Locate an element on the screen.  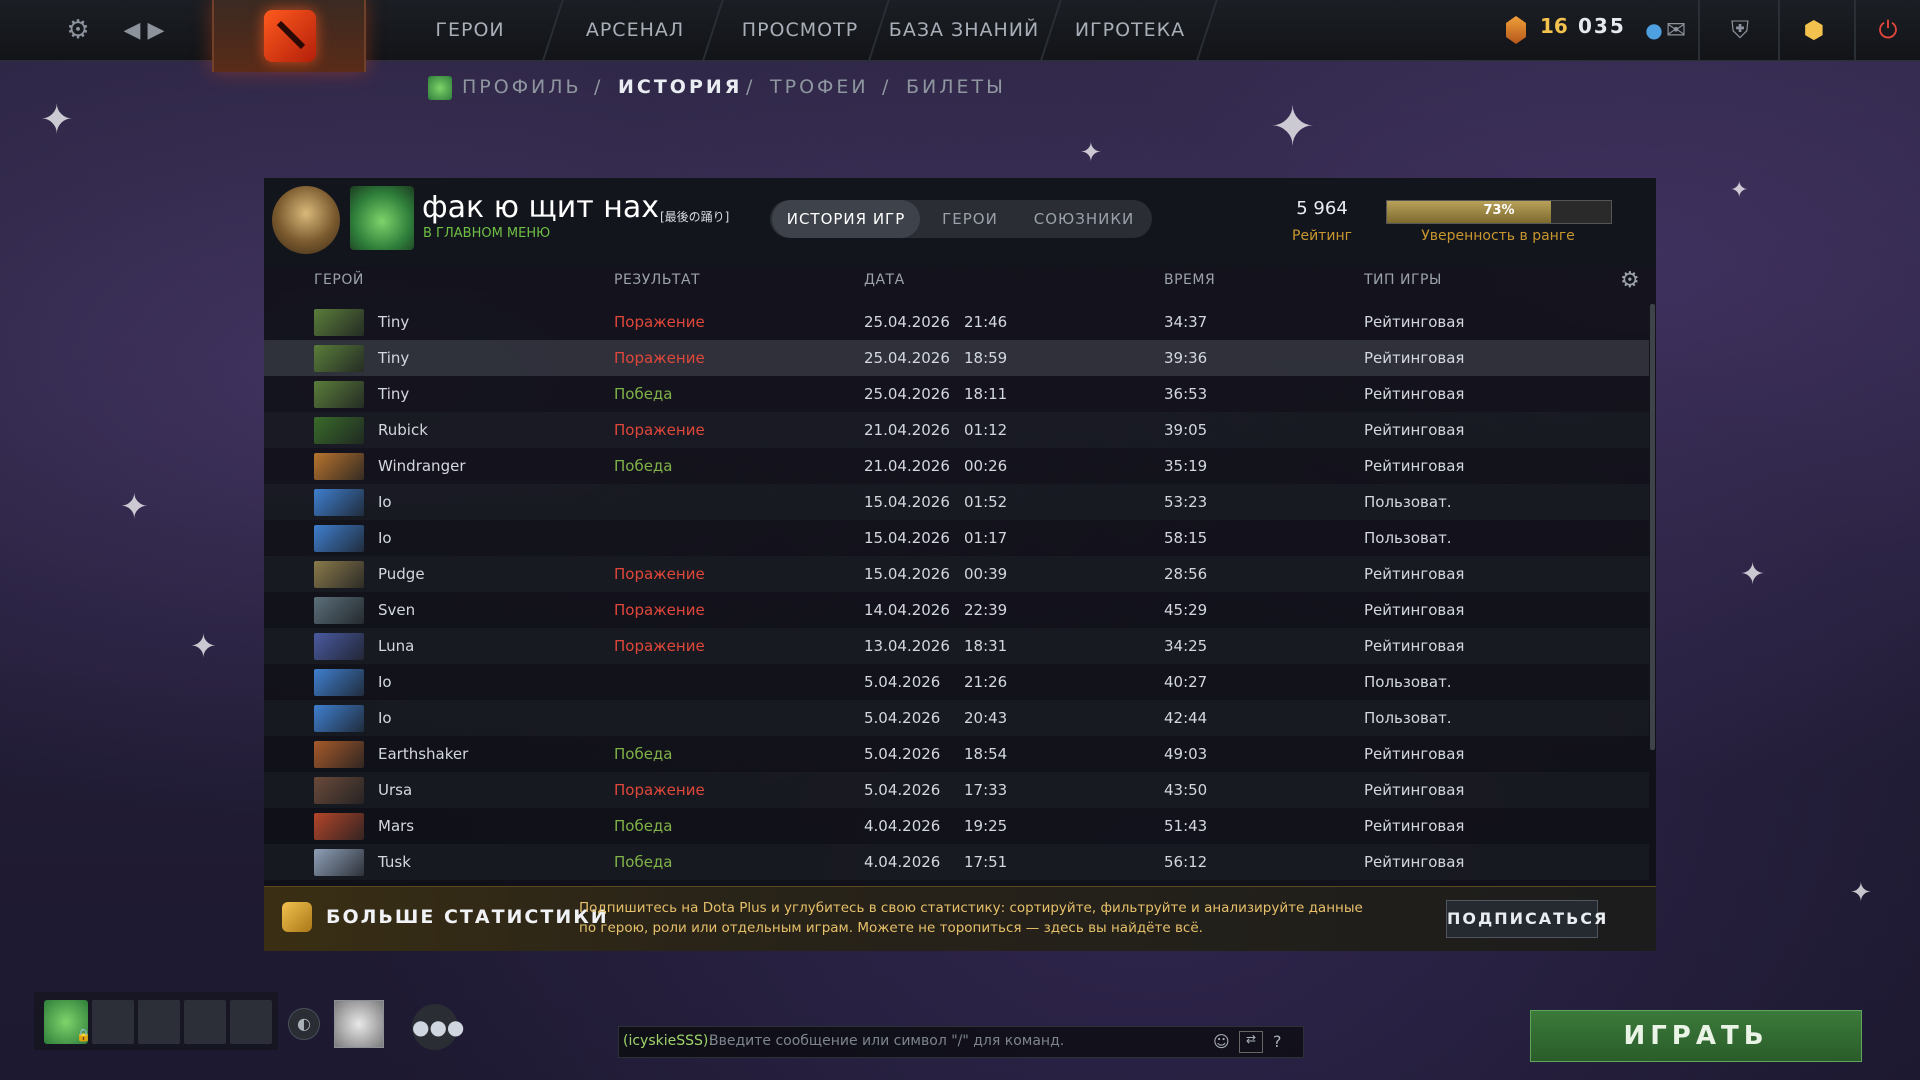
background-star: ✦ is located at coordinates (1293, 126).